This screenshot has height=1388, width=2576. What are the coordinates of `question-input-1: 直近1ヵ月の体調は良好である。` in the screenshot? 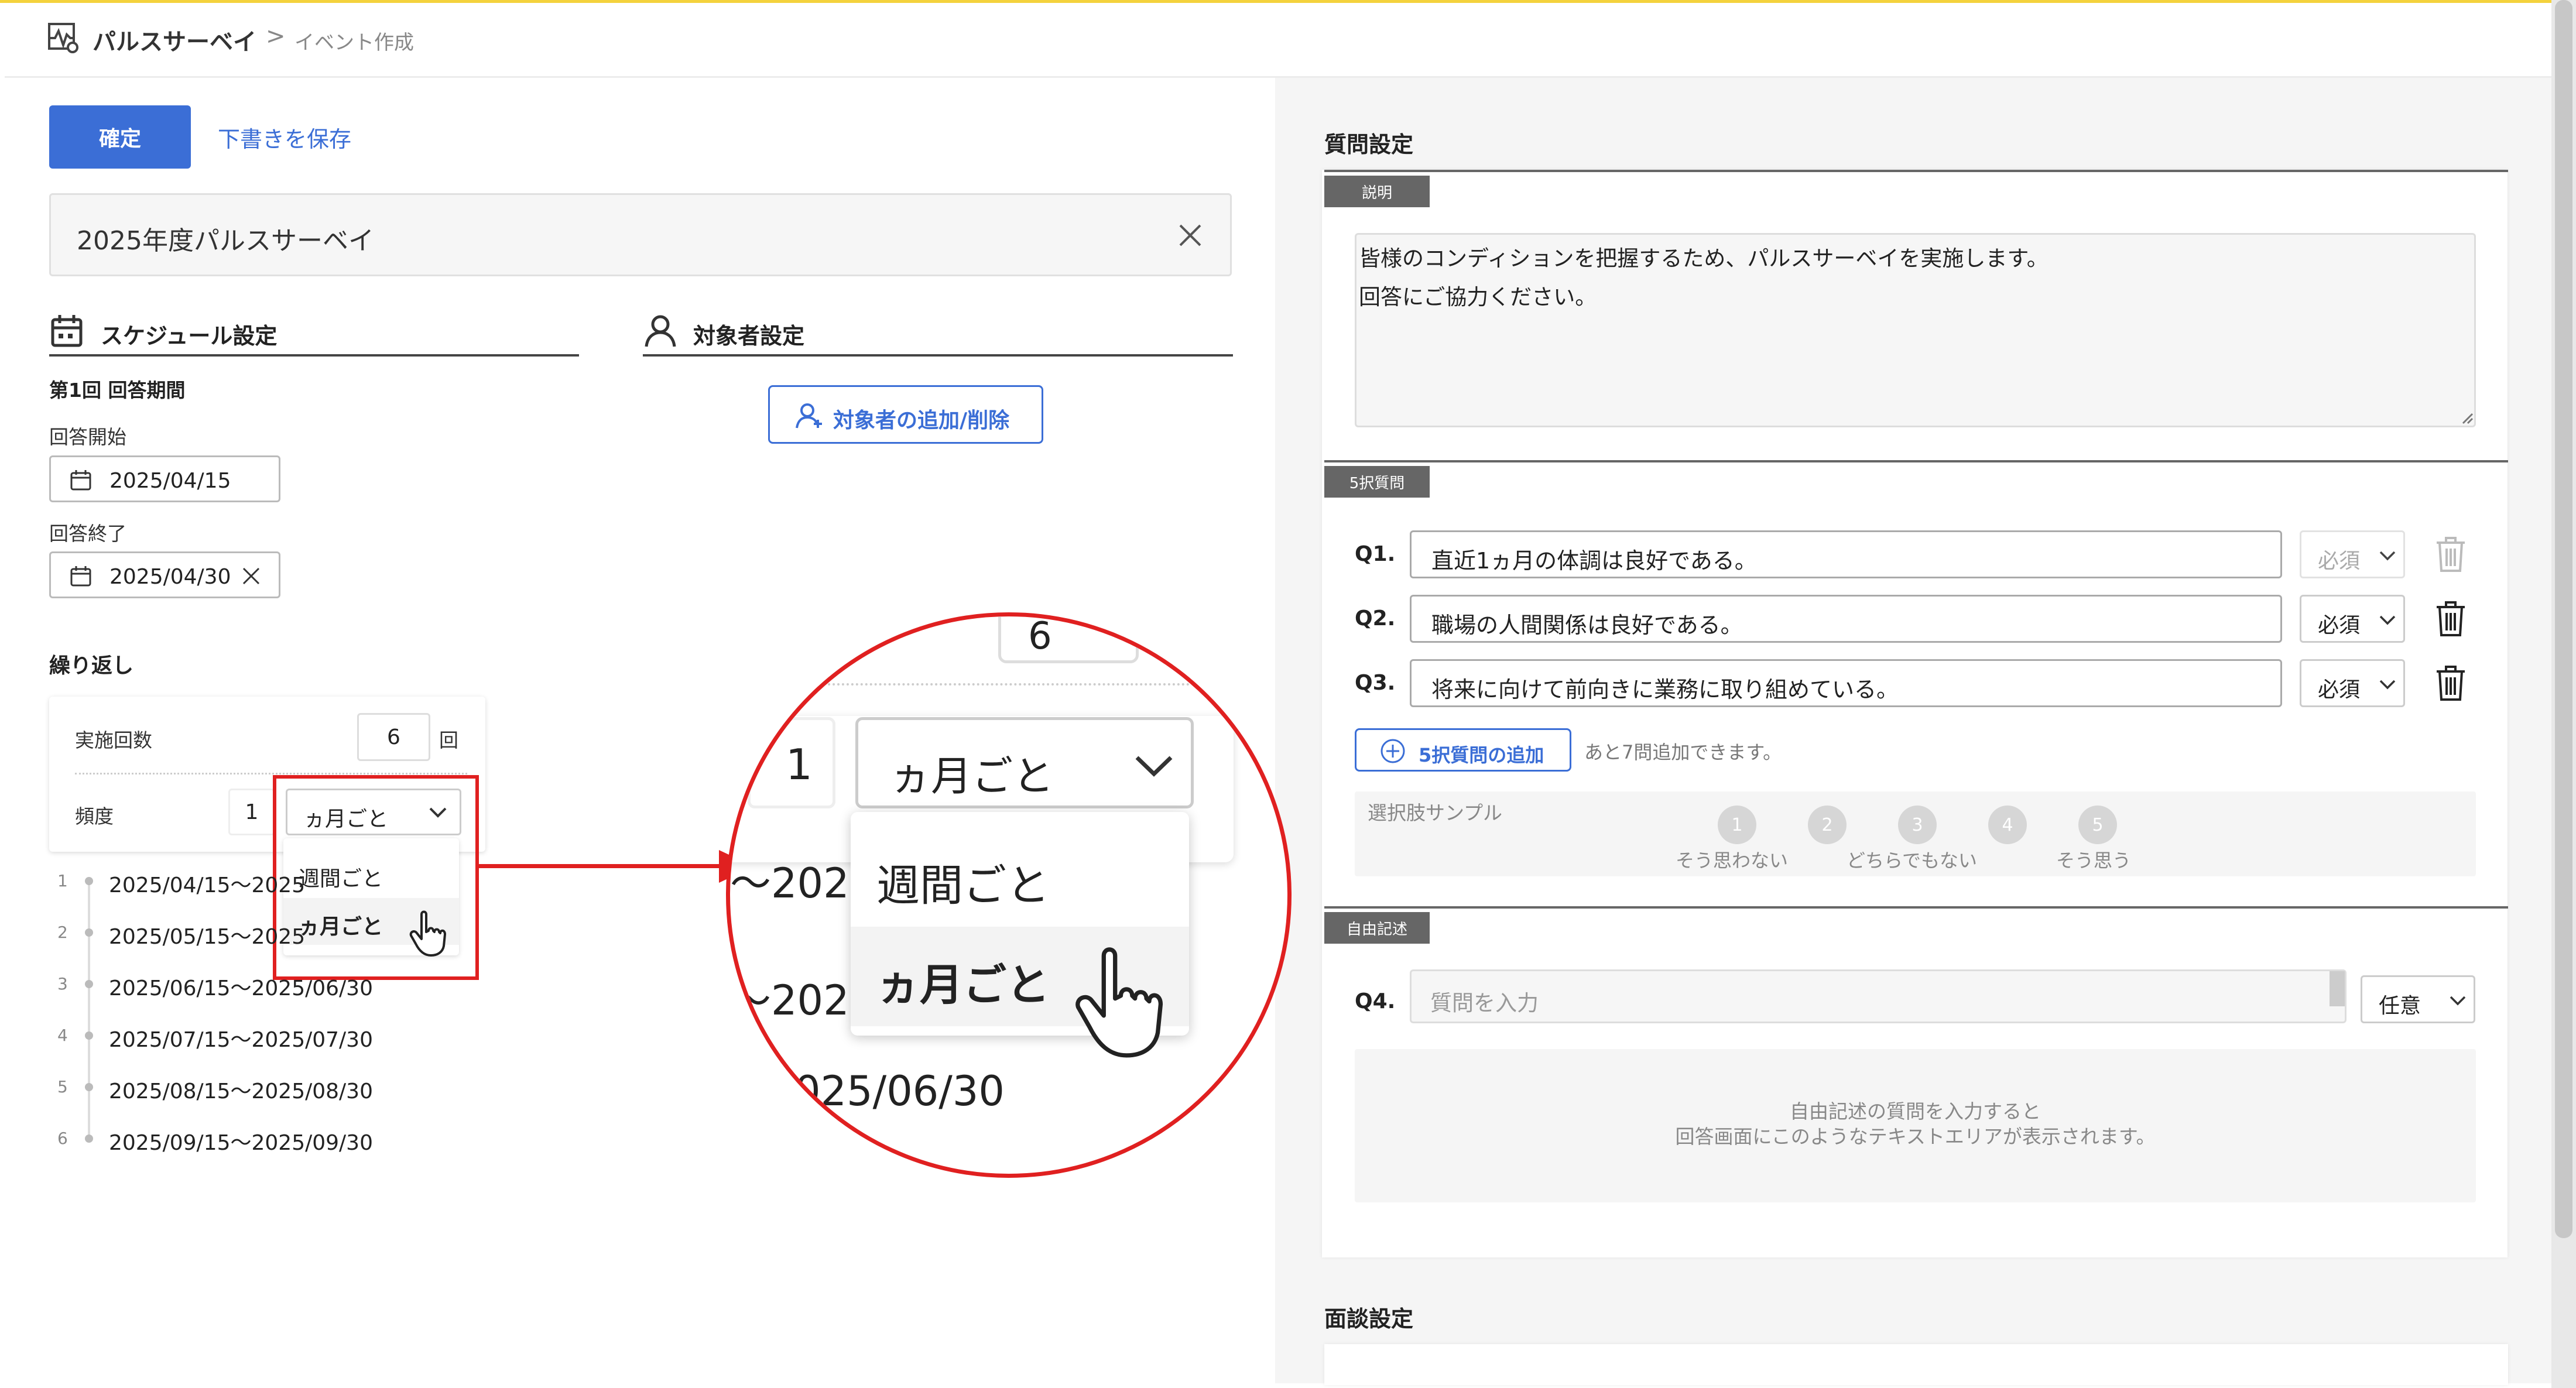 It's located at (1846, 554).